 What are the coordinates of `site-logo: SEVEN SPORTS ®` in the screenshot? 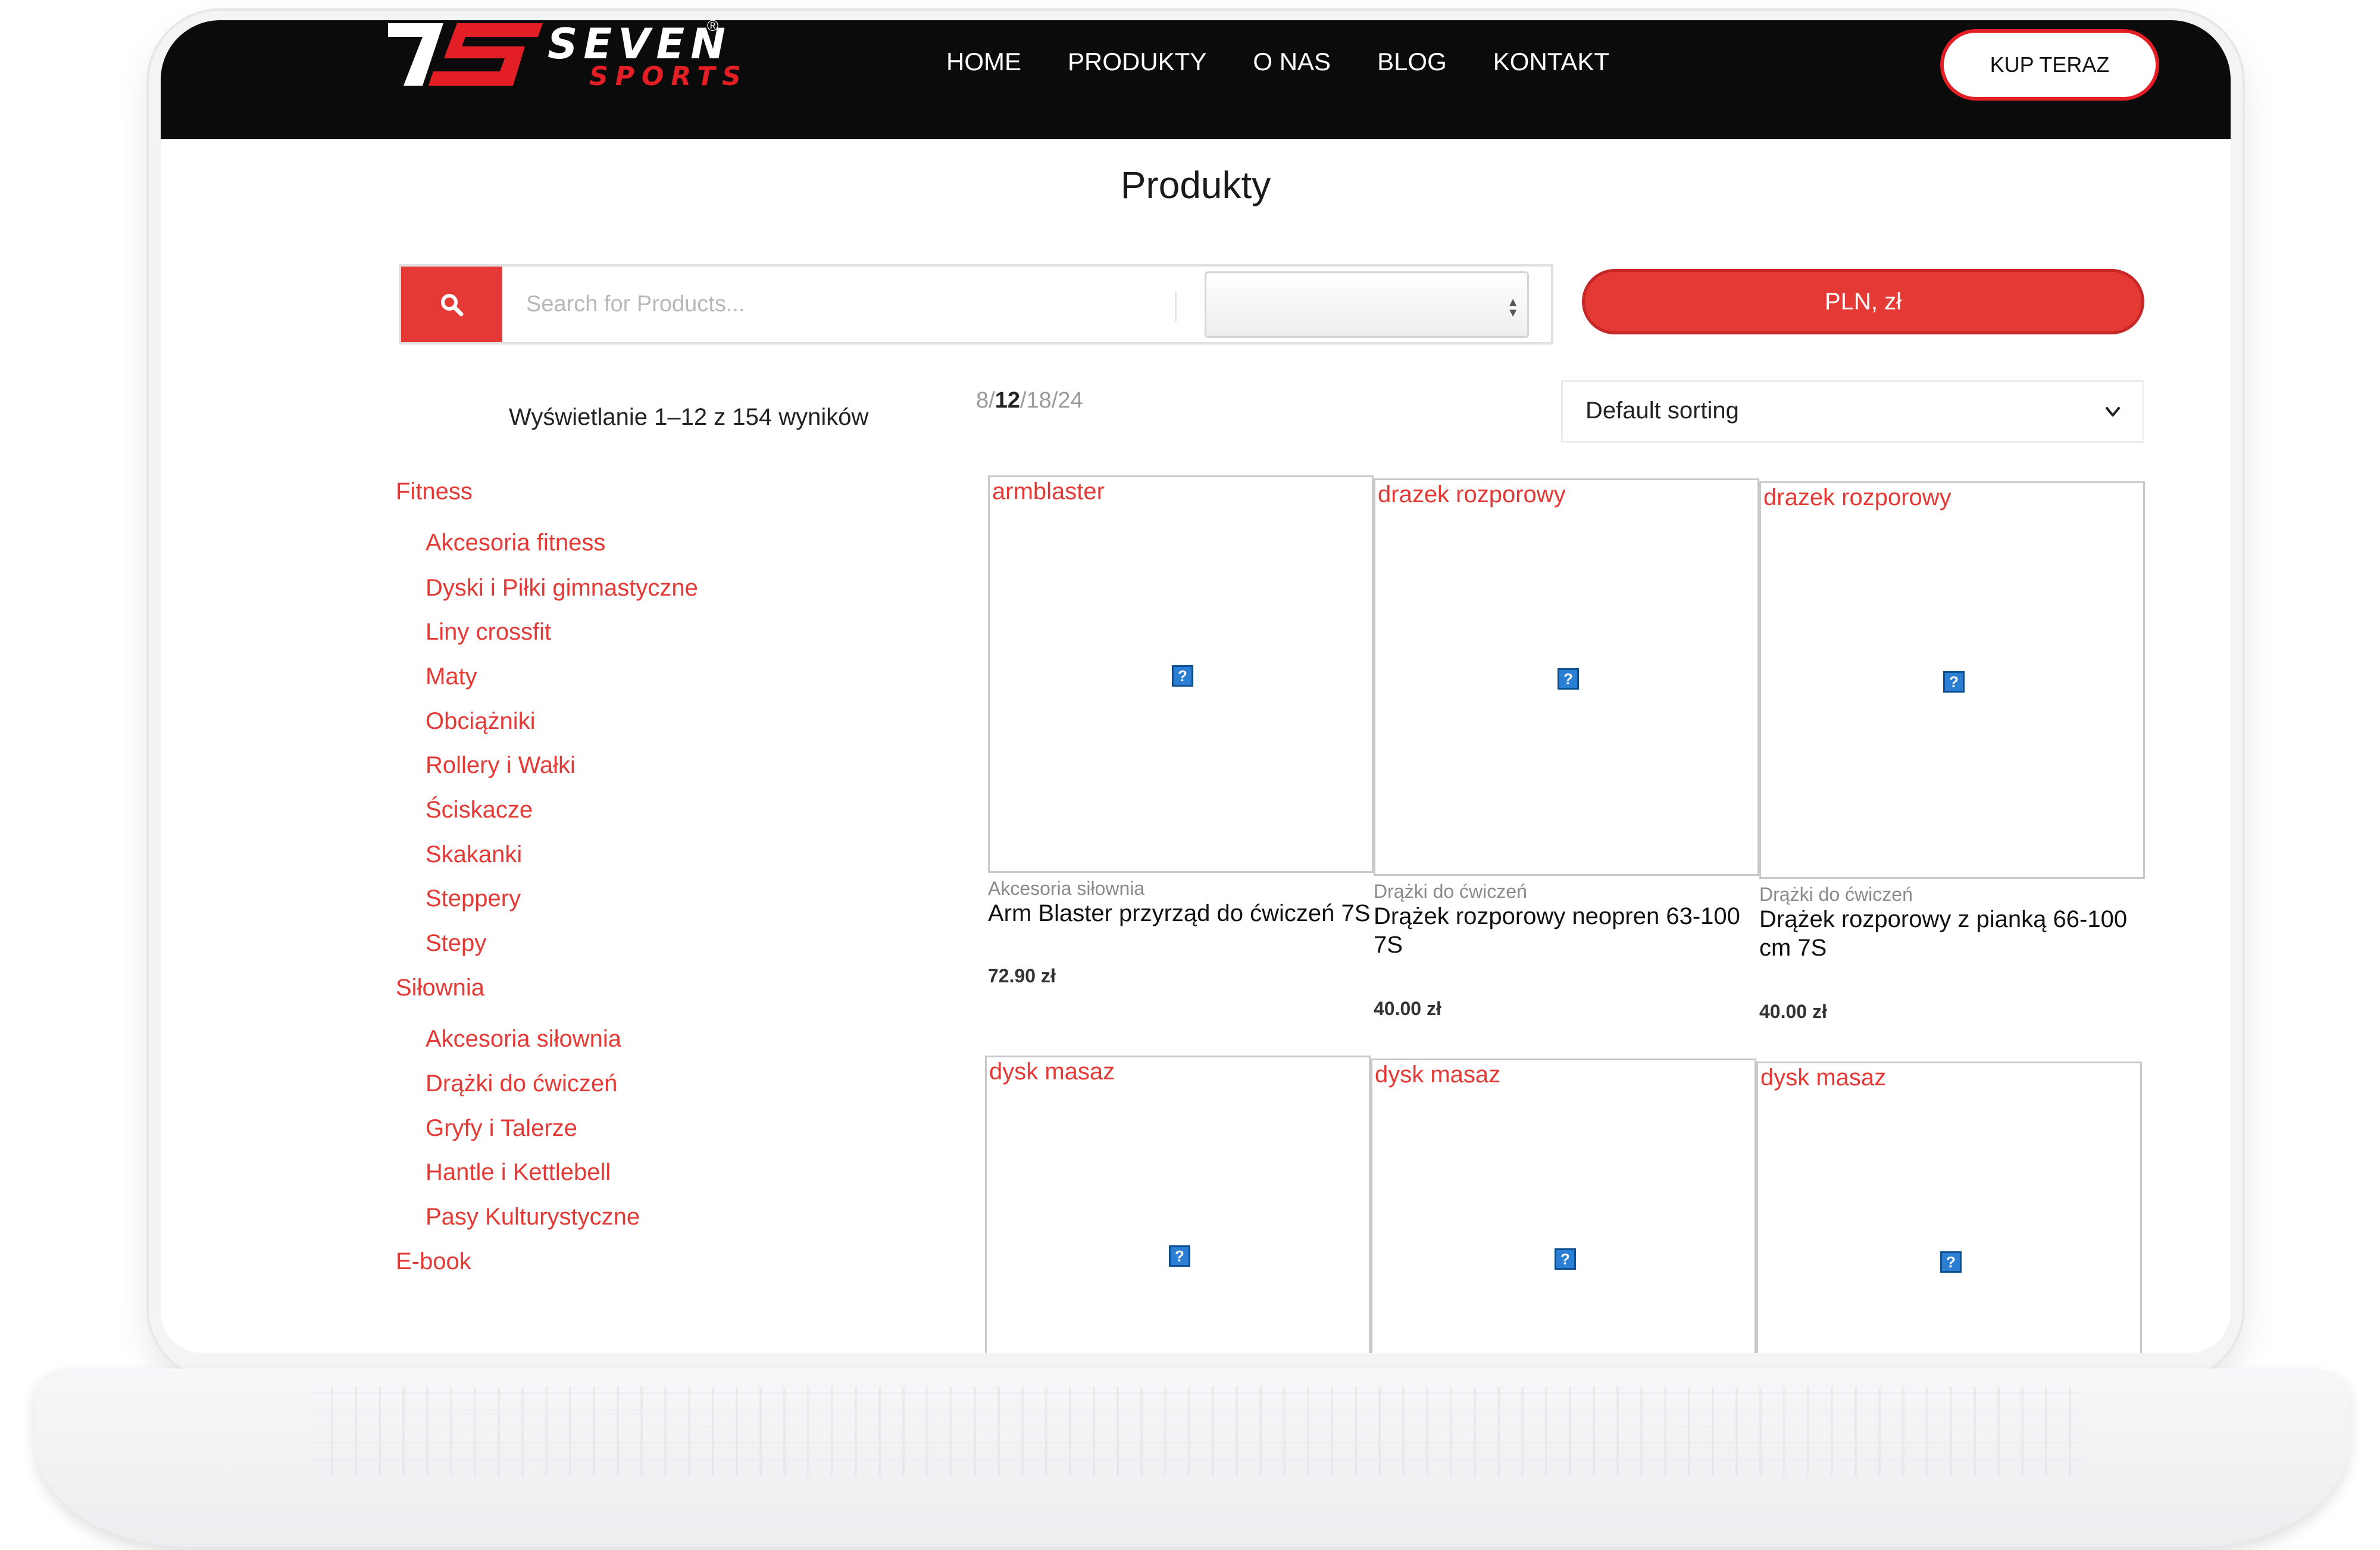 It's located at (564, 57).